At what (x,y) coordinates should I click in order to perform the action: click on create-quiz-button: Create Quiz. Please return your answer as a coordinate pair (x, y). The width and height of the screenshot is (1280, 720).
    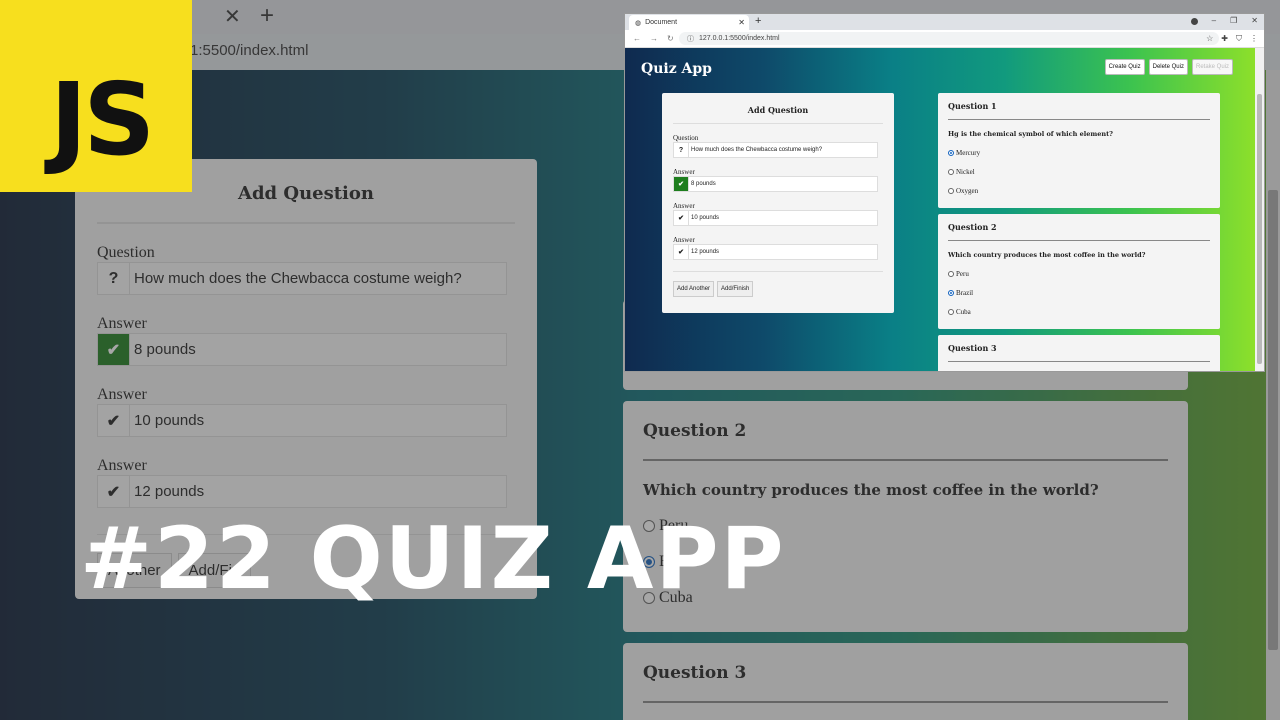
    Looking at the image, I should click on (1124, 67).